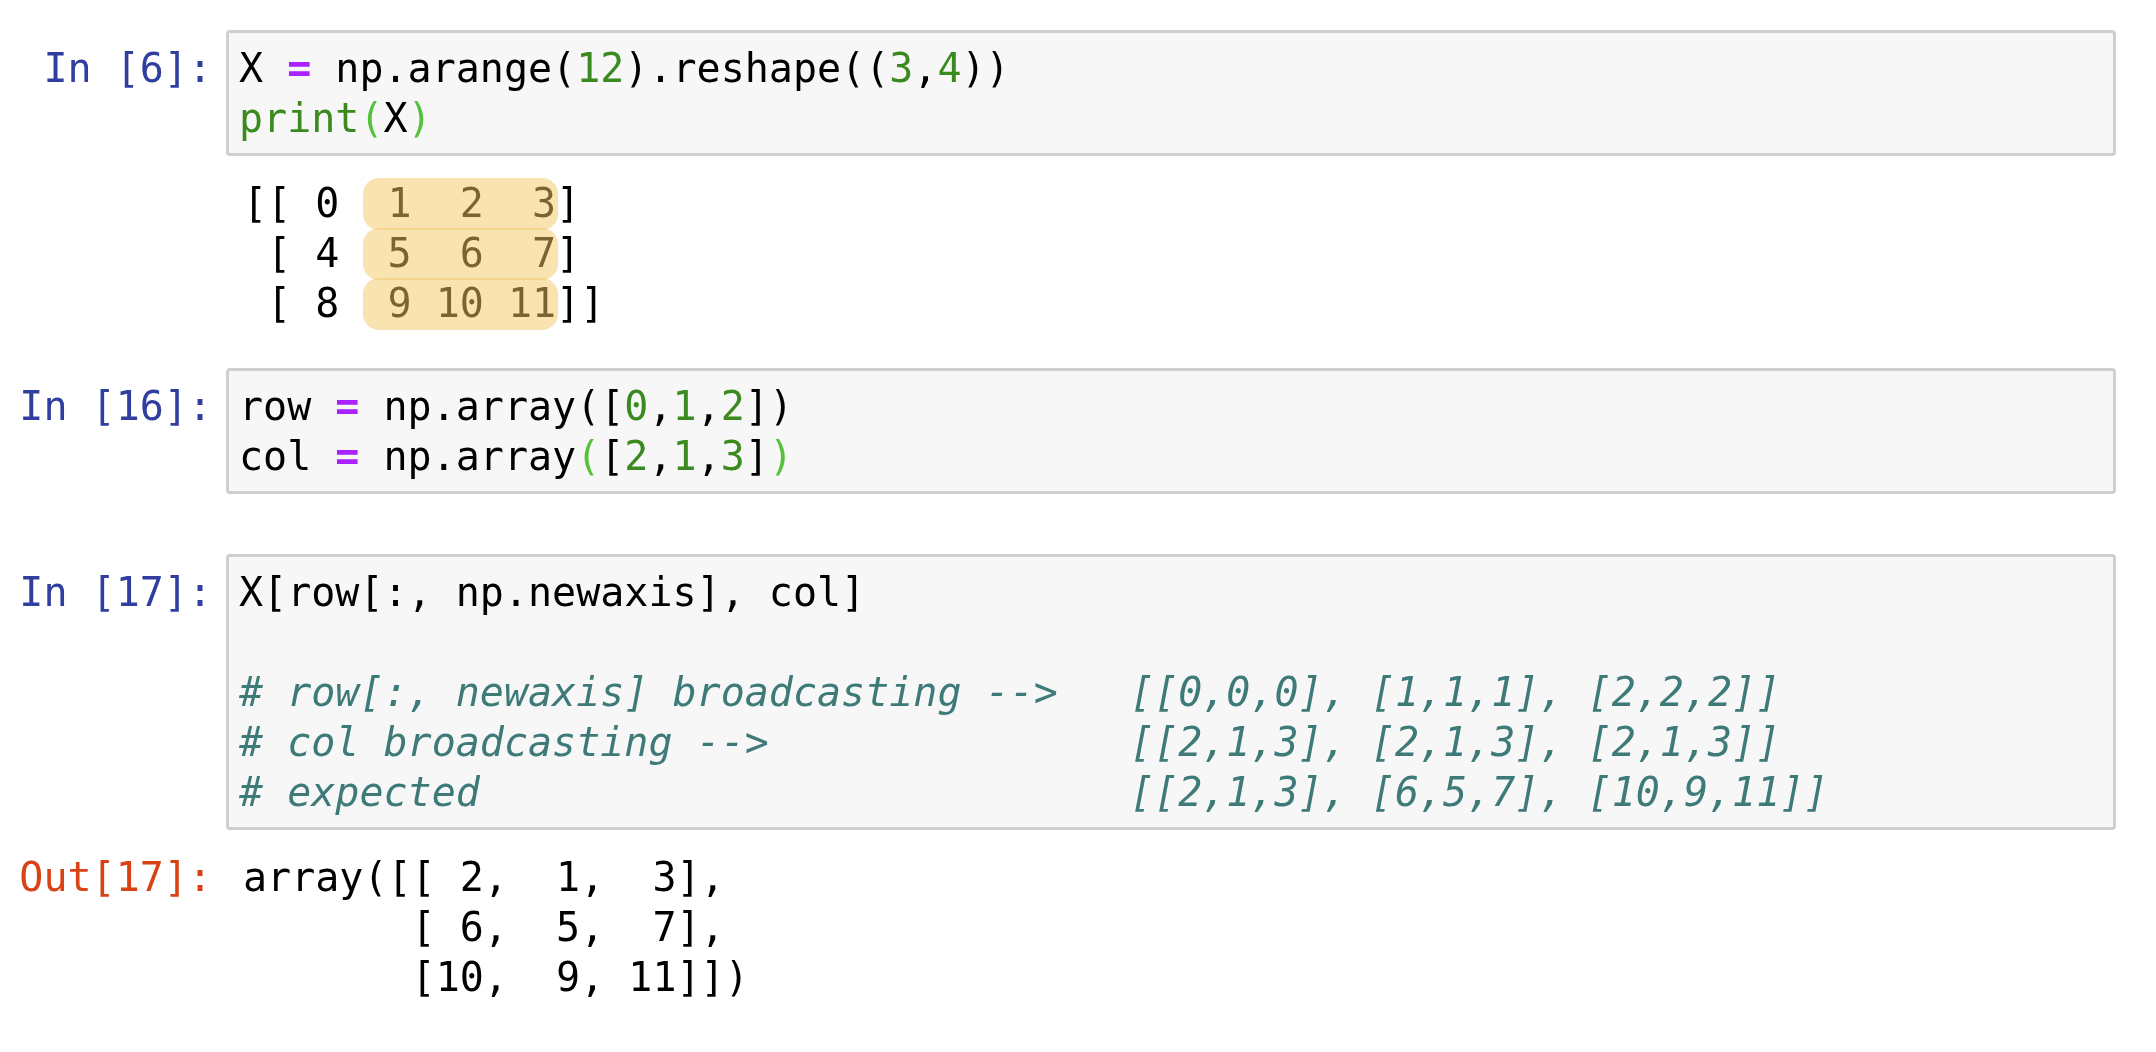 The height and width of the screenshot is (1052, 2156). What do you see at coordinates (1171, 431) in the screenshot?
I see `code-cell: row = np.array([0,1,2]) col = np.array([2,1,3])` at bounding box center [1171, 431].